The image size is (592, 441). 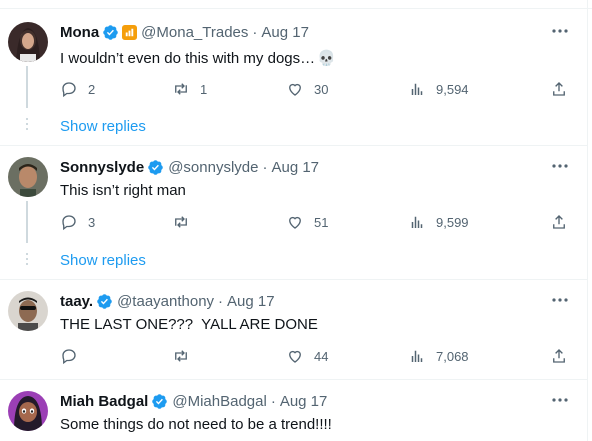 What do you see at coordinates (77, 222) in the screenshot?
I see `reply-button: 3` at bounding box center [77, 222].